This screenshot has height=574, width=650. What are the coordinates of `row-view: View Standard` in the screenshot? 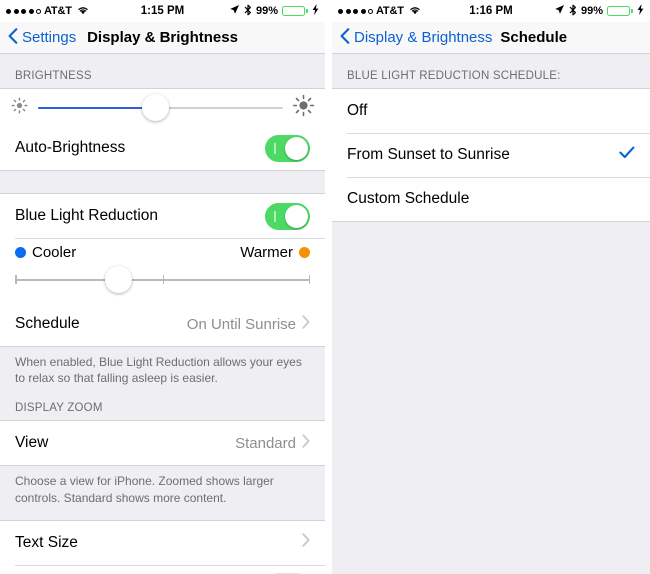 It's located at (162, 443).